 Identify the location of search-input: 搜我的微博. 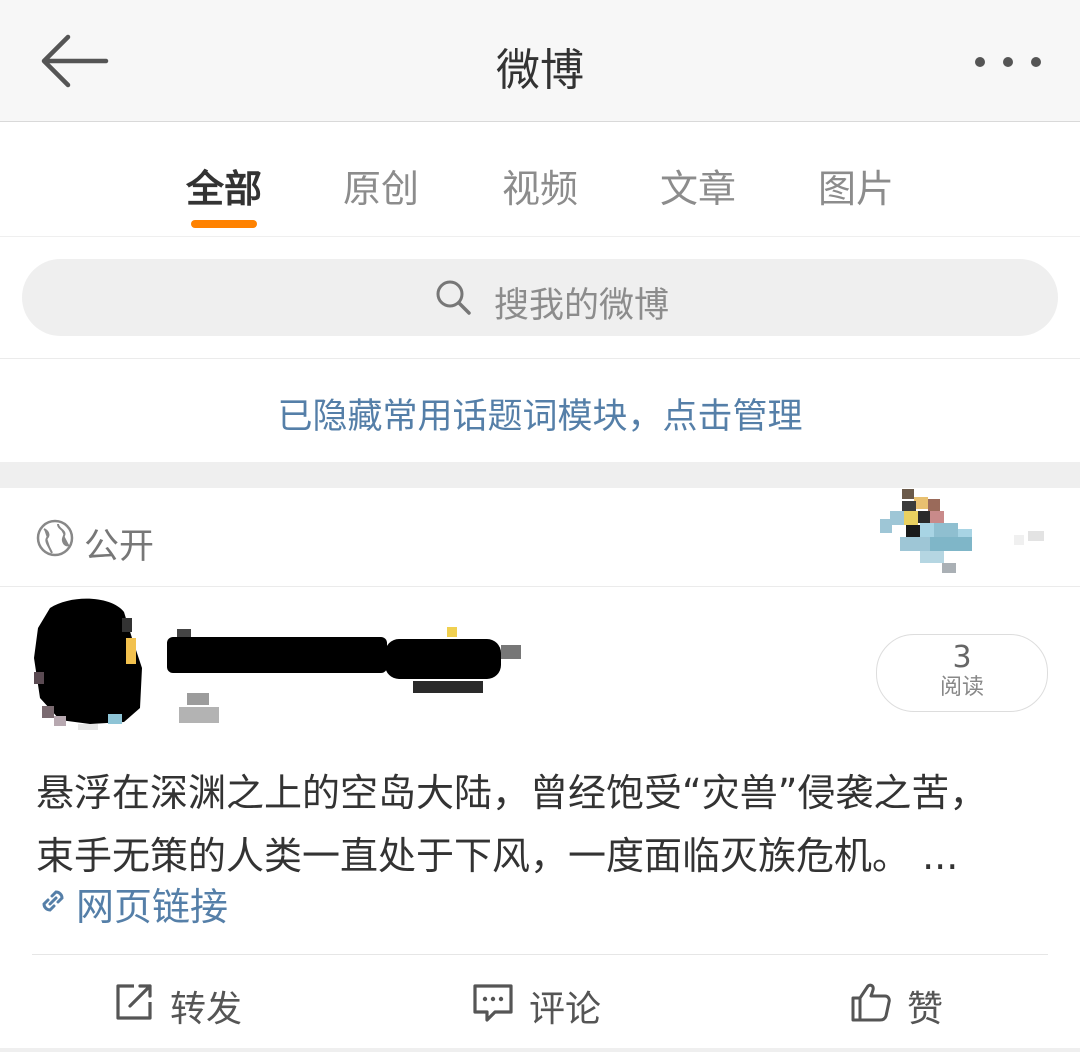
(540, 297).